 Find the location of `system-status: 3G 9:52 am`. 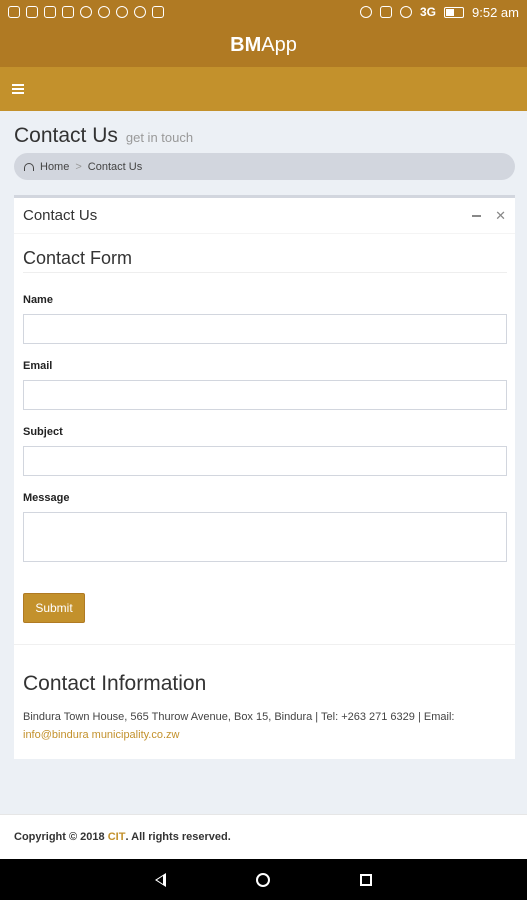

system-status: 3G 9:52 am is located at coordinates (439, 12).